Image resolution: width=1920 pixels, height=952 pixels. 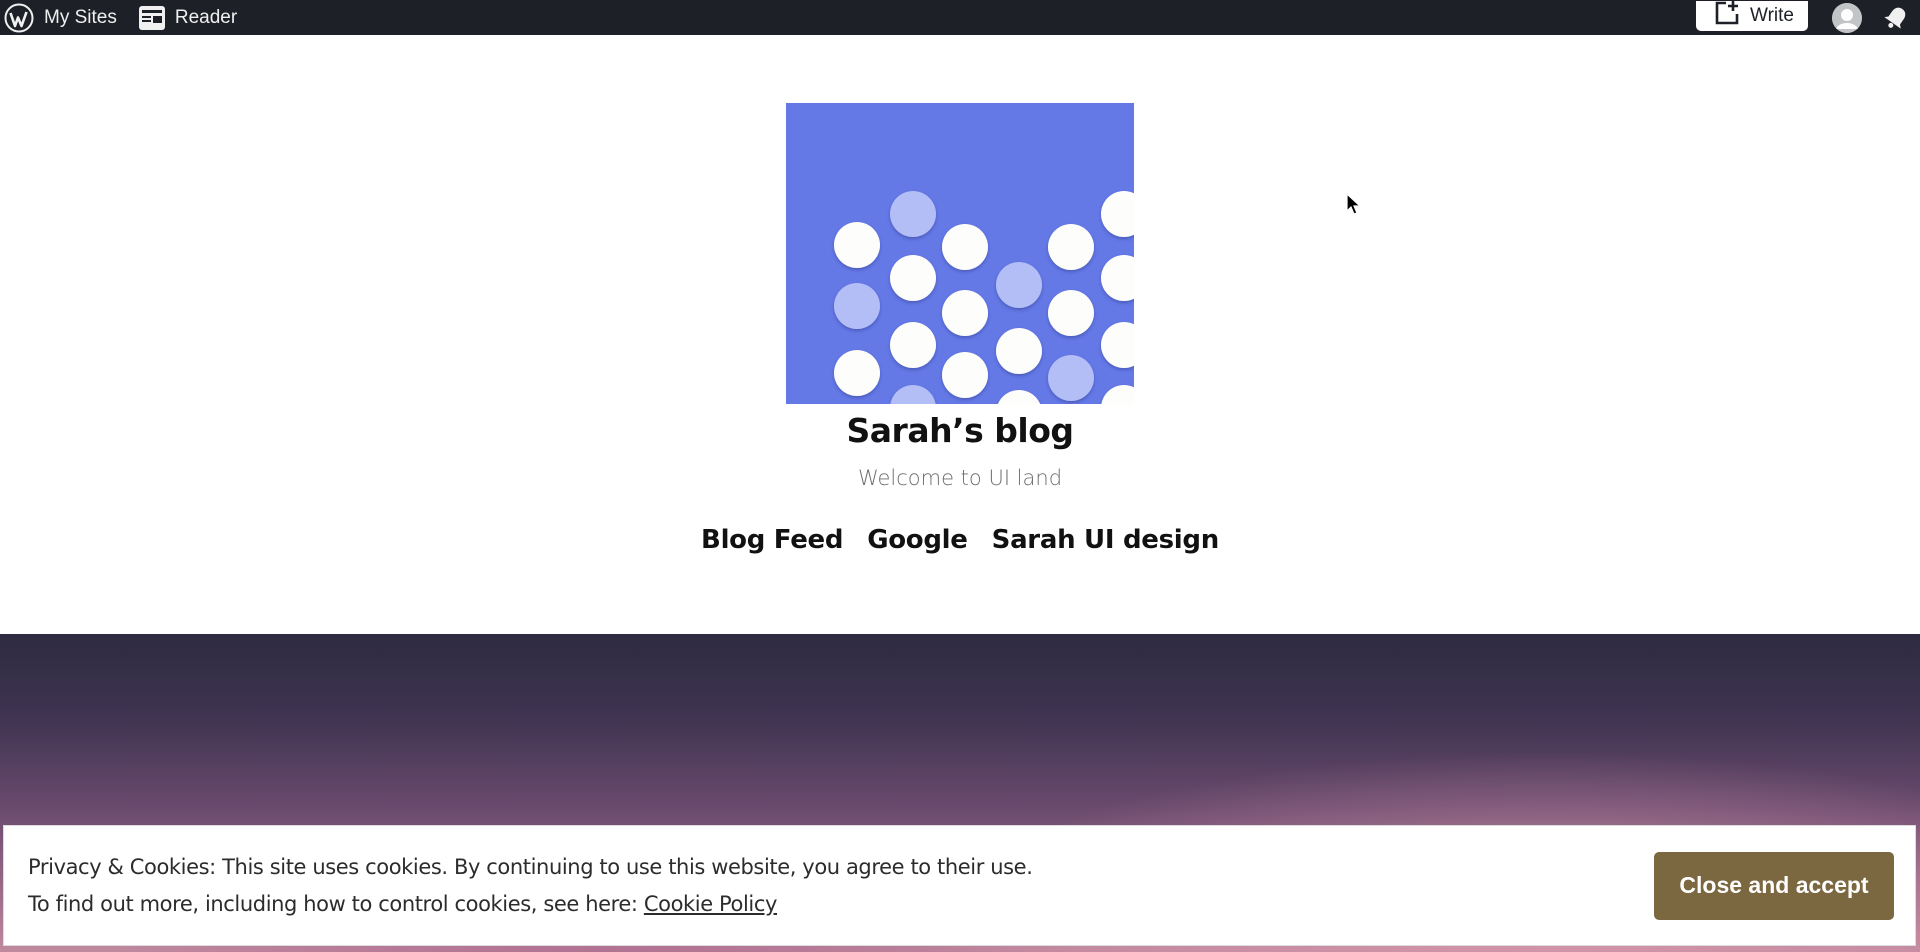 I want to click on nav-item-blog-feed: Blog Feed, so click(x=772, y=540).